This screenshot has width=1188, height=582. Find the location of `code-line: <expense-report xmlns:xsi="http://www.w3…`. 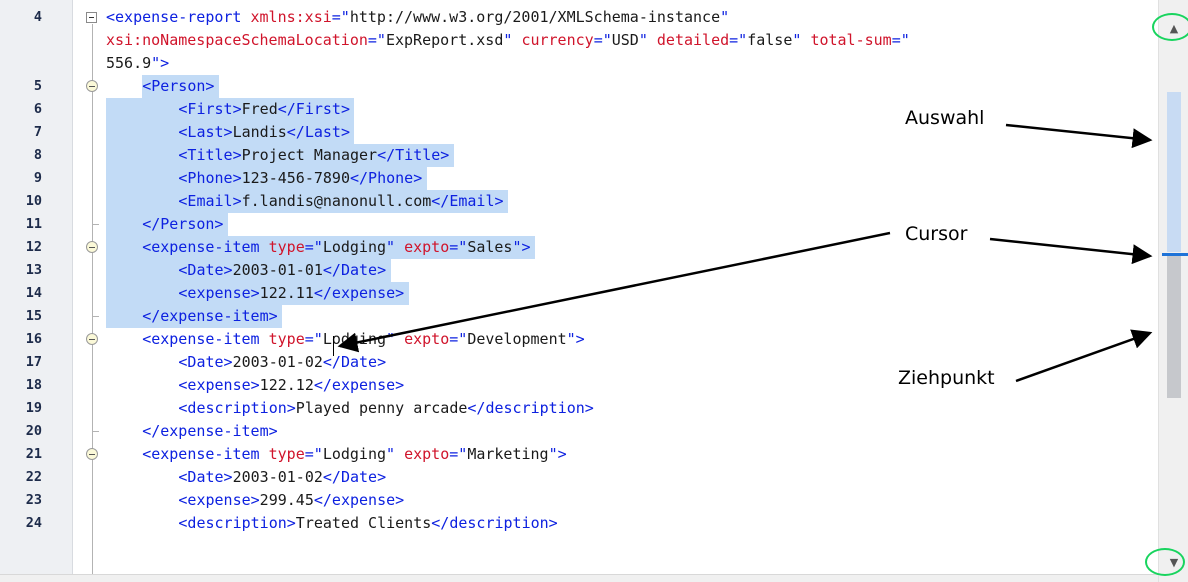

code-line: <expense-report xmlns:xsi="http://www.w3… is located at coordinates (417, 17).